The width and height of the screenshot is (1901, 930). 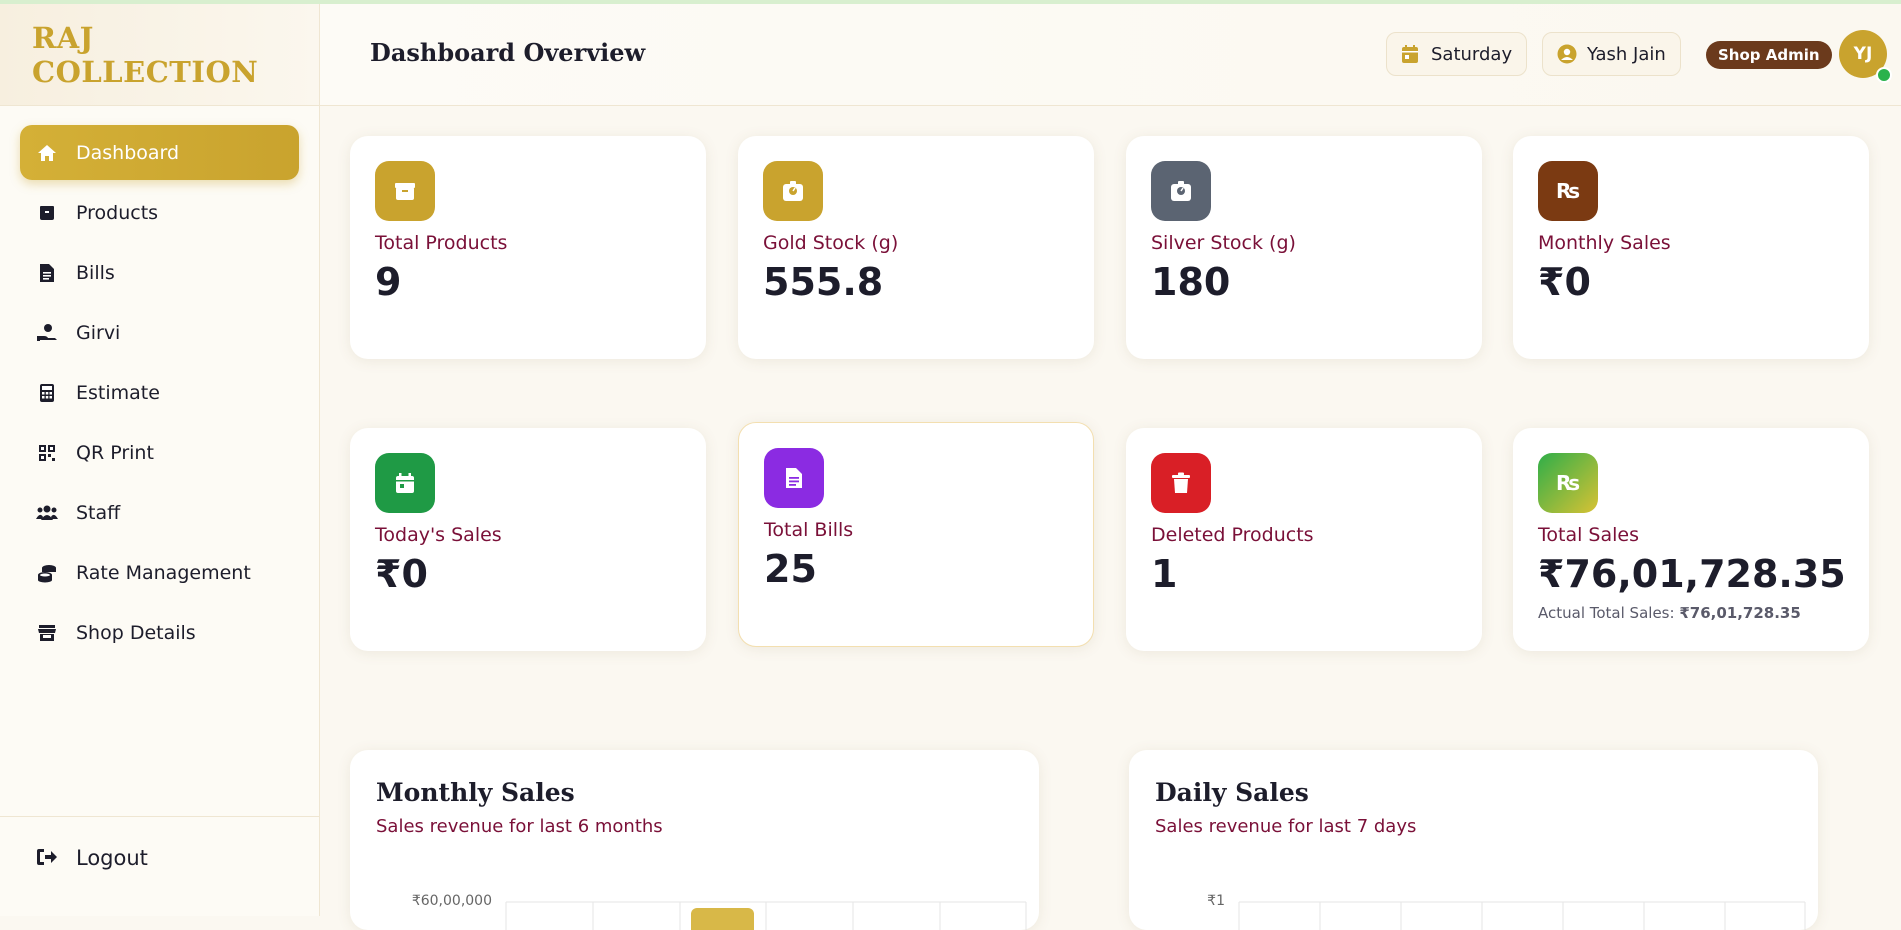 I want to click on sidebar-item-products: Products, so click(x=159, y=212).